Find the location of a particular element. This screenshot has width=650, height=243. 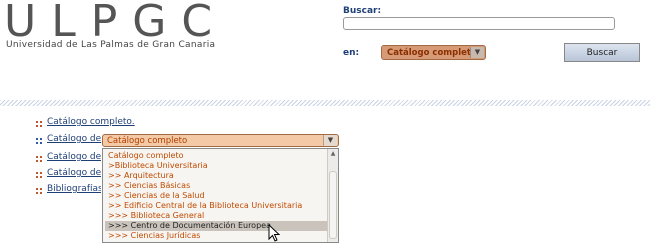

dropdown-option-selected: >>> Centro de Documentación Europea is located at coordinates (216, 226).